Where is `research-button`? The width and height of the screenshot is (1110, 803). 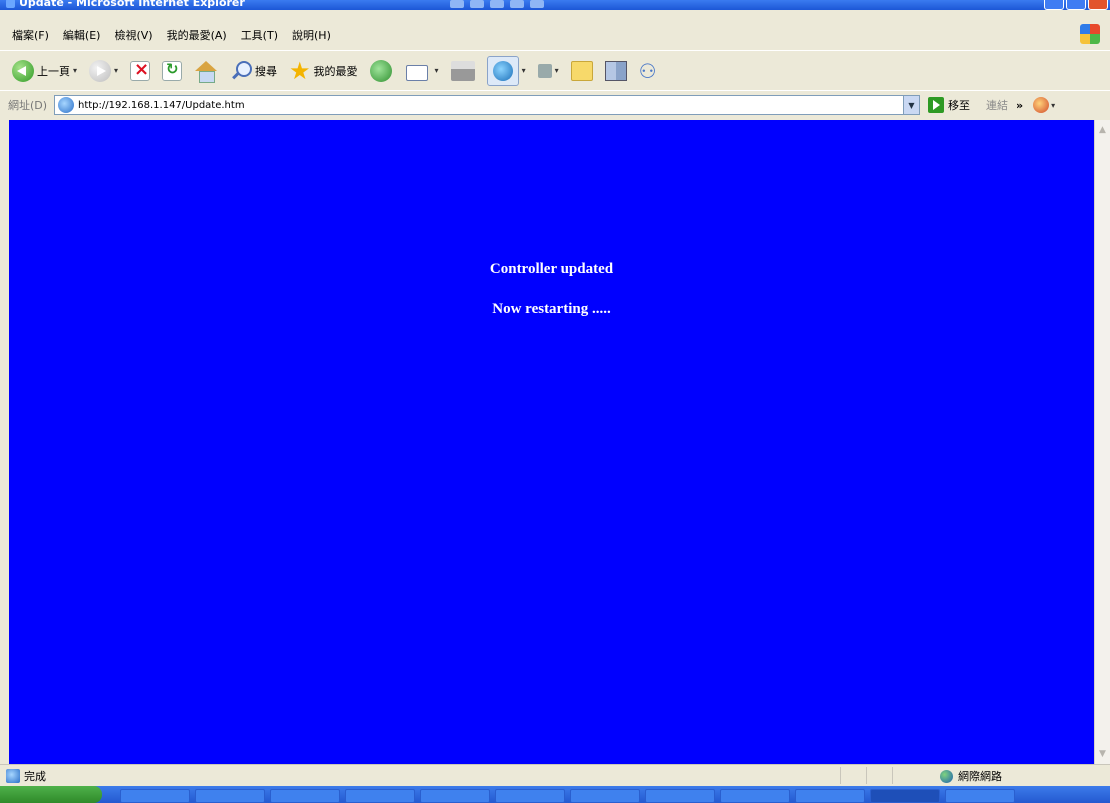 research-button is located at coordinates (616, 71).